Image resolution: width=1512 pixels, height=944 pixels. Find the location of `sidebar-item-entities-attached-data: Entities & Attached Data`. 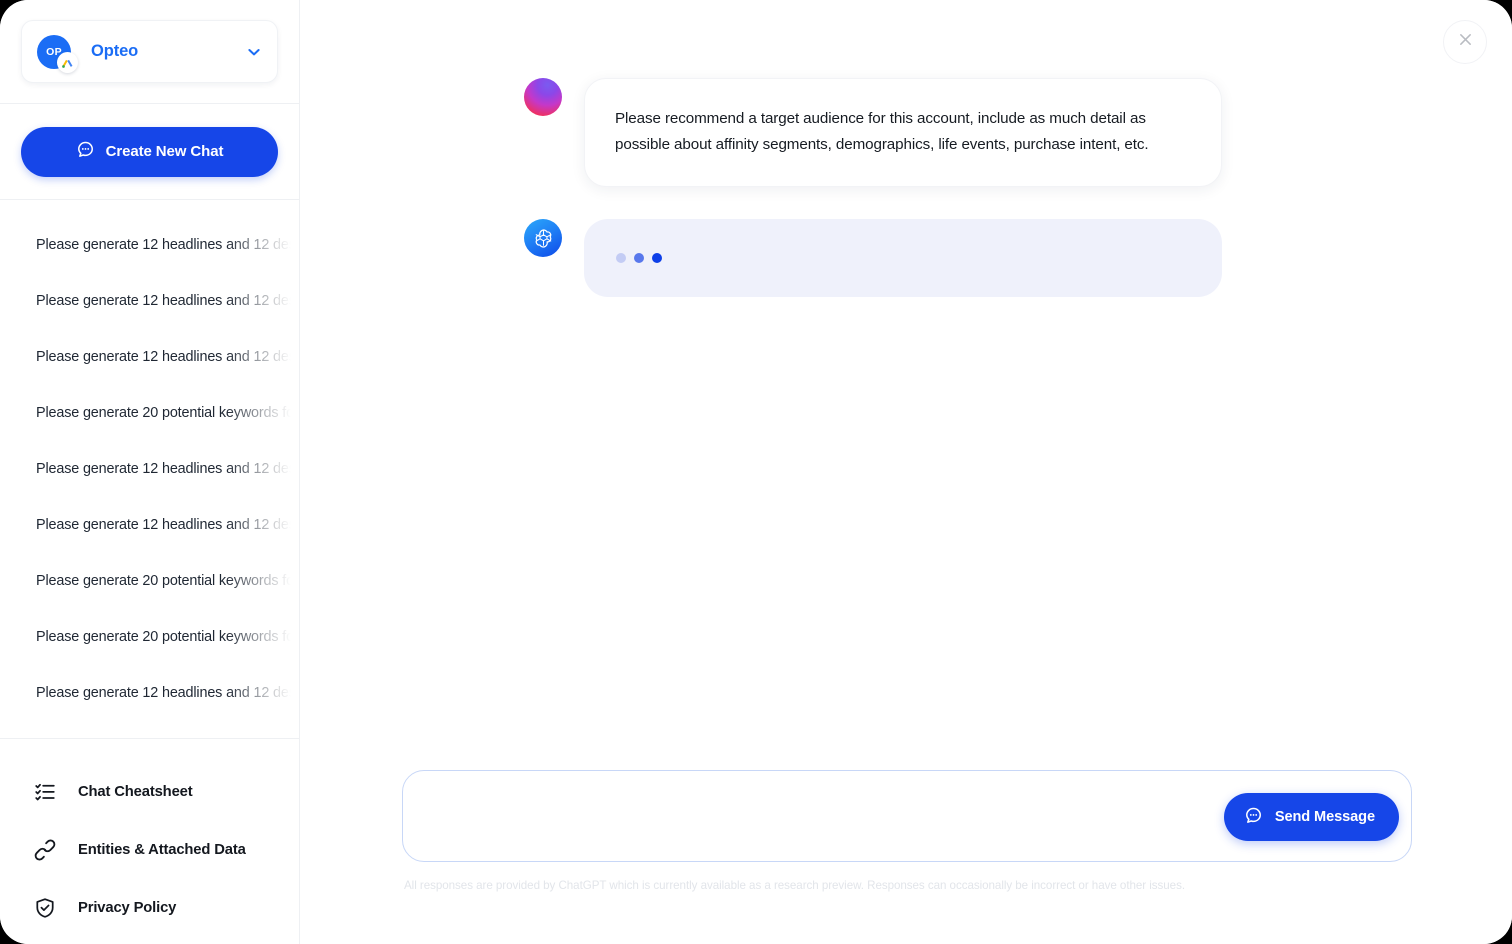

sidebar-item-entities-attached-data: Entities & Attached Data is located at coordinates (149, 850).